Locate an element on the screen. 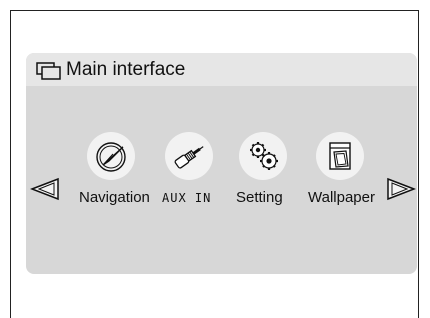 The width and height of the screenshot is (430, 318). right-arrow-icon is located at coordinates (401, 189).